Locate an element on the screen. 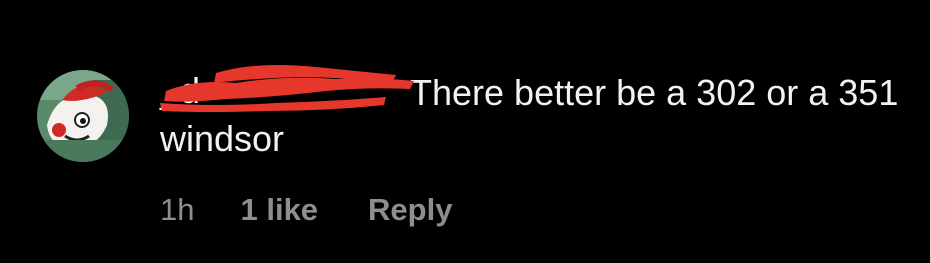 The width and height of the screenshot is (930, 263). cartoon-character-avatar-icon is located at coordinates (83, 116).